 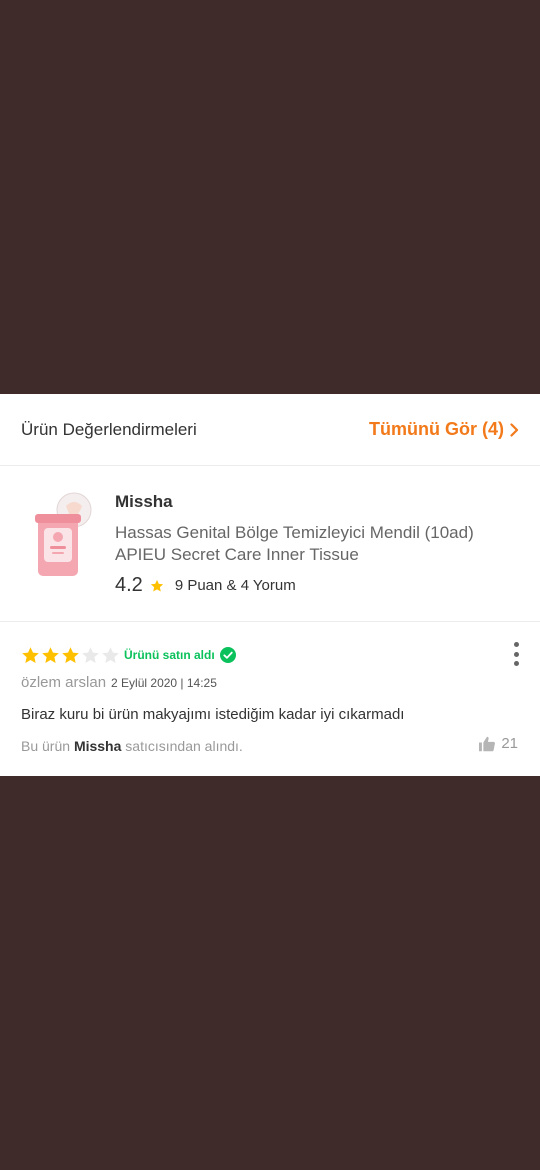 I want to click on seller-prefix: Bu ürün, so click(x=47, y=746).